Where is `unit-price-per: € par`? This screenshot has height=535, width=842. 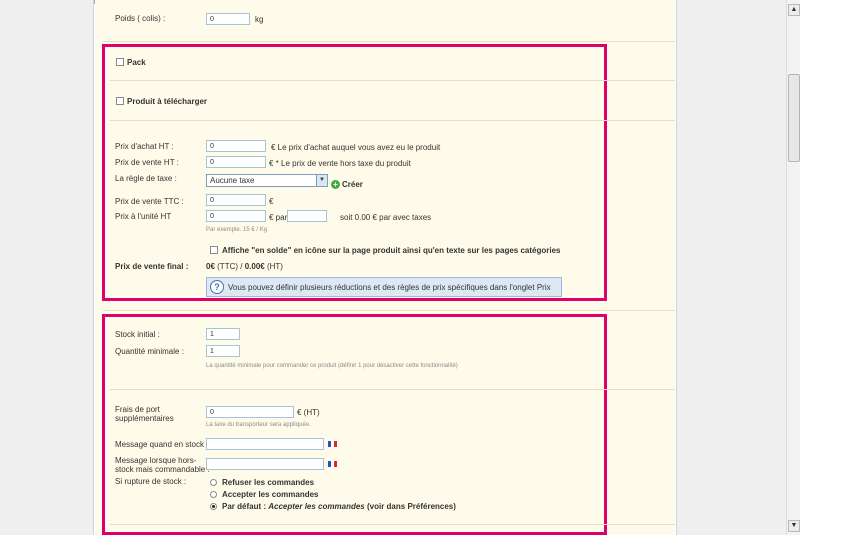 unit-price-per: € par is located at coordinates (278, 217).